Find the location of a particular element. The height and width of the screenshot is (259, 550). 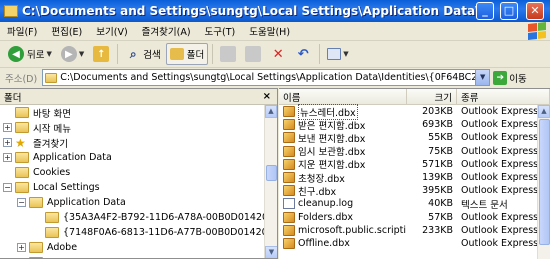

file-size: 57KB is located at coordinates (440, 217).